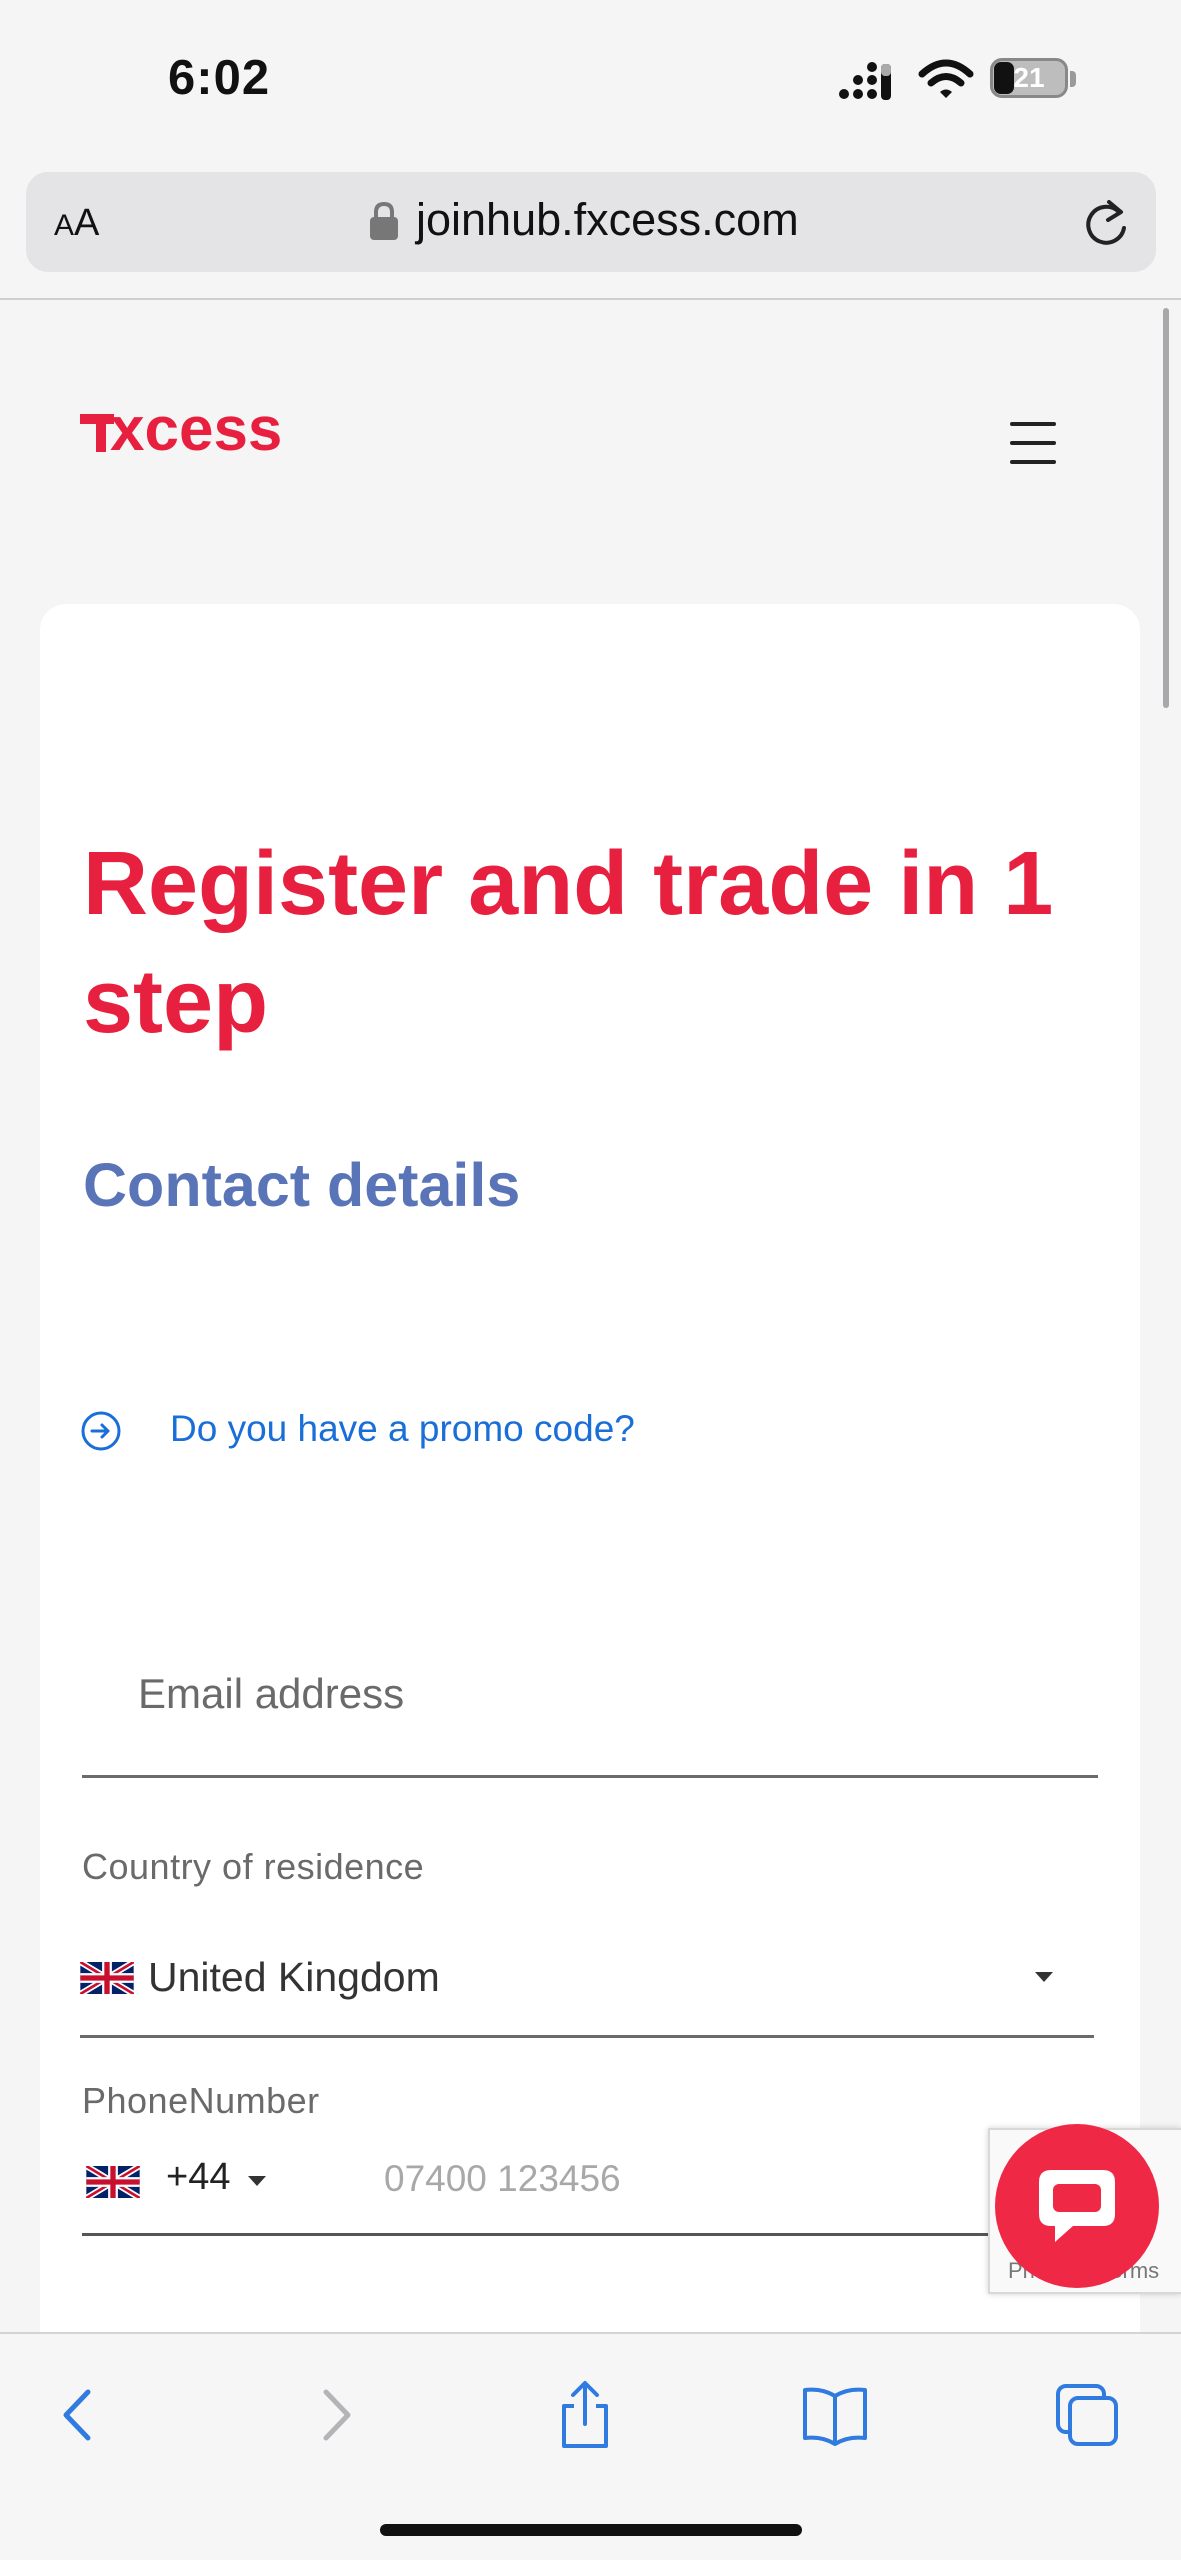 This screenshot has width=1181, height=2560. What do you see at coordinates (590, 299) in the screenshot?
I see `toolbar-divider` at bounding box center [590, 299].